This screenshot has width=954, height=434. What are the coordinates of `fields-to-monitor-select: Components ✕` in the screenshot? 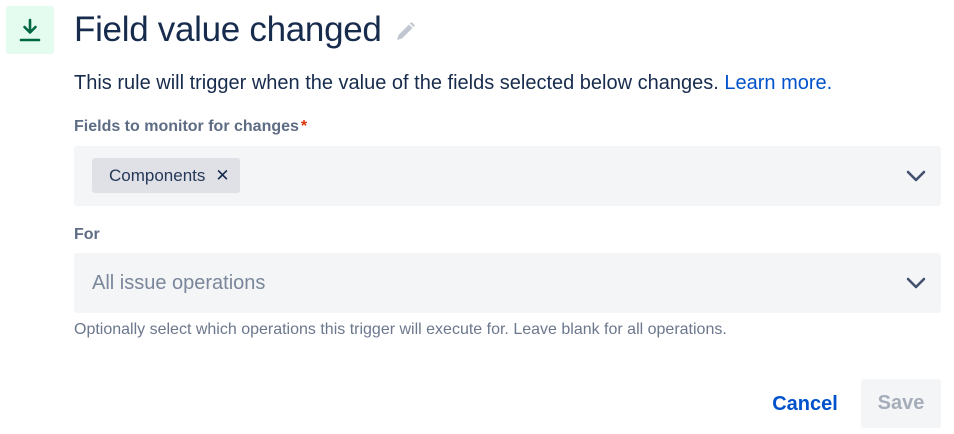 It's located at (507, 176).